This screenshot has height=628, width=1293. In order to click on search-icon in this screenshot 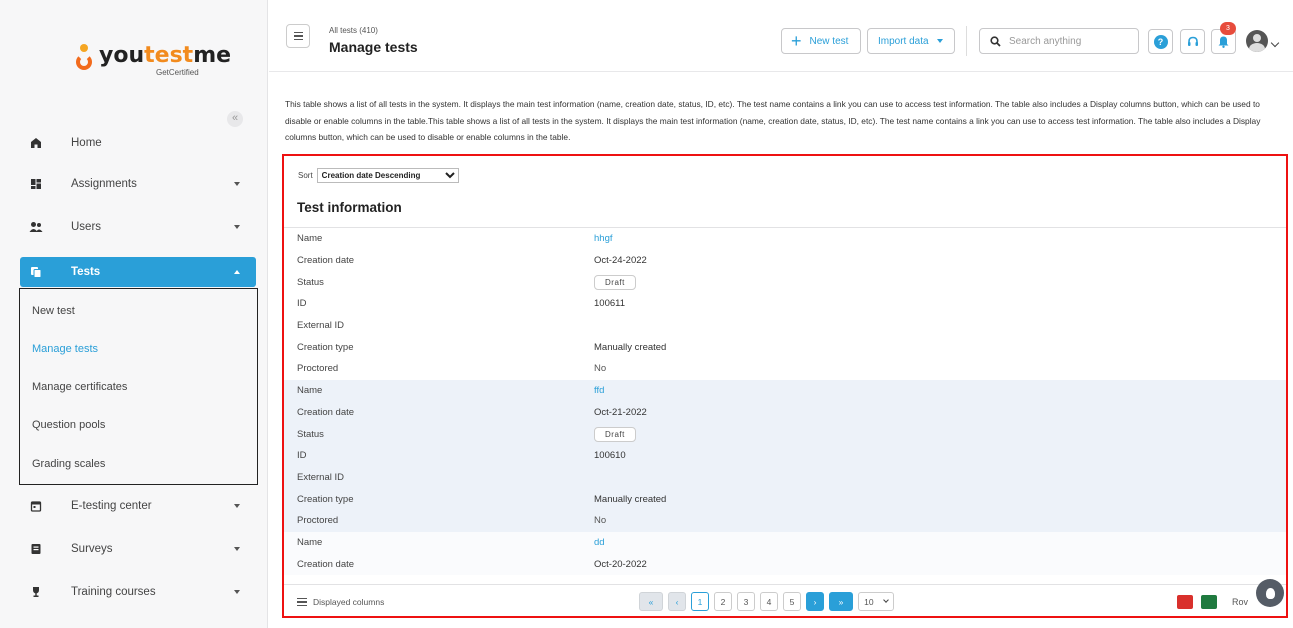, I will do `click(995, 41)`.